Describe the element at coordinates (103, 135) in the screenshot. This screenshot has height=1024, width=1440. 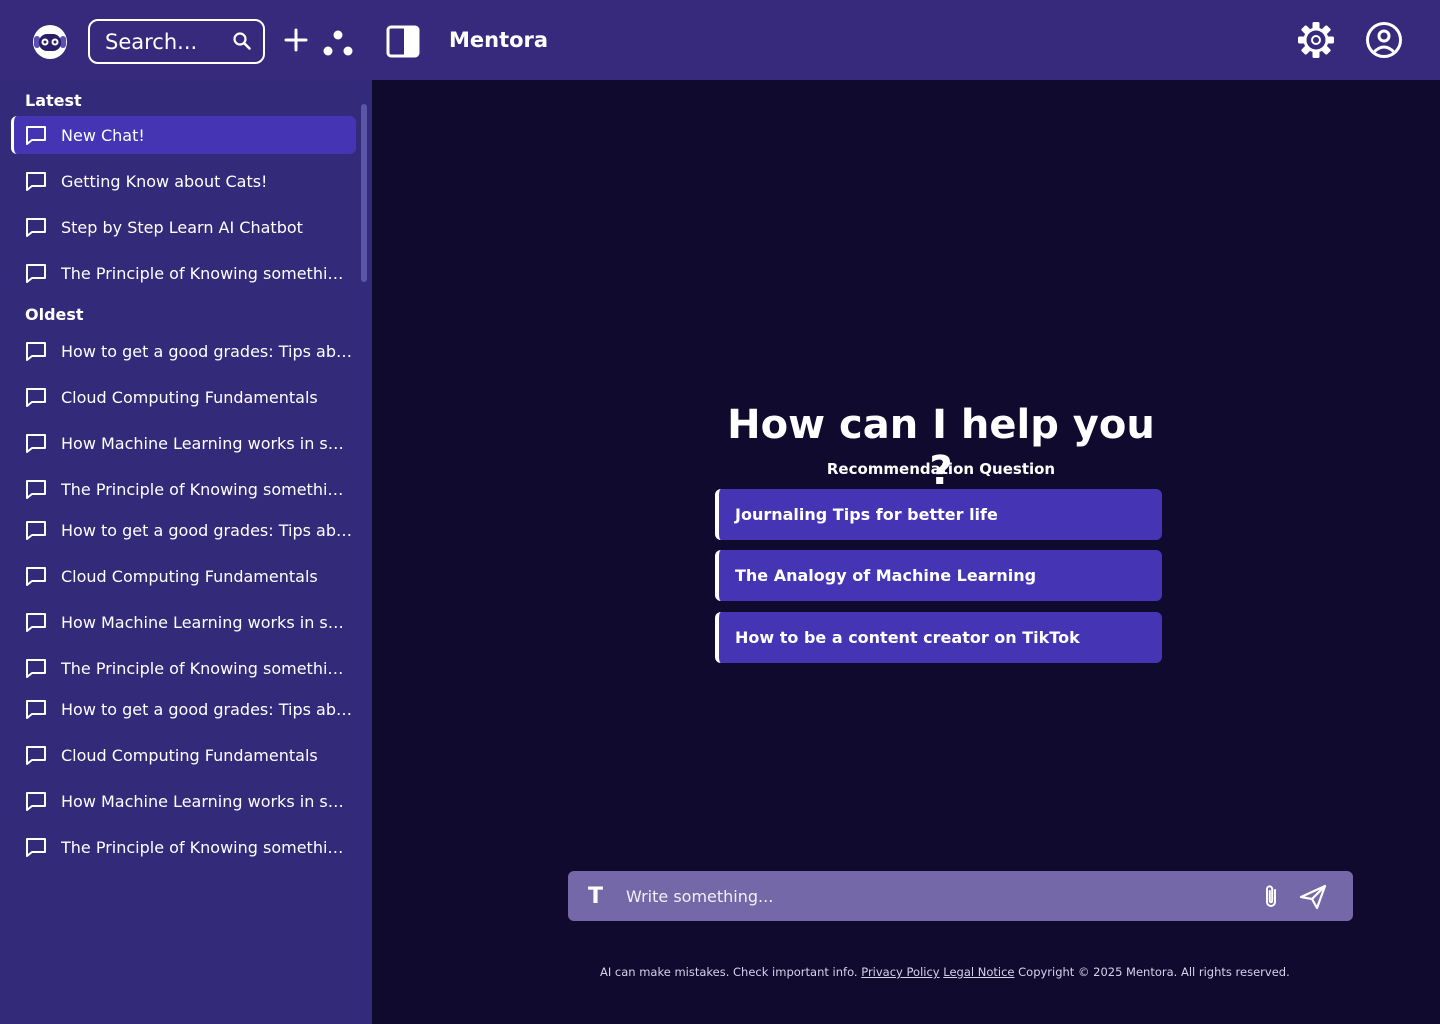
I see `chat-item-label: New Chat!` at that location.